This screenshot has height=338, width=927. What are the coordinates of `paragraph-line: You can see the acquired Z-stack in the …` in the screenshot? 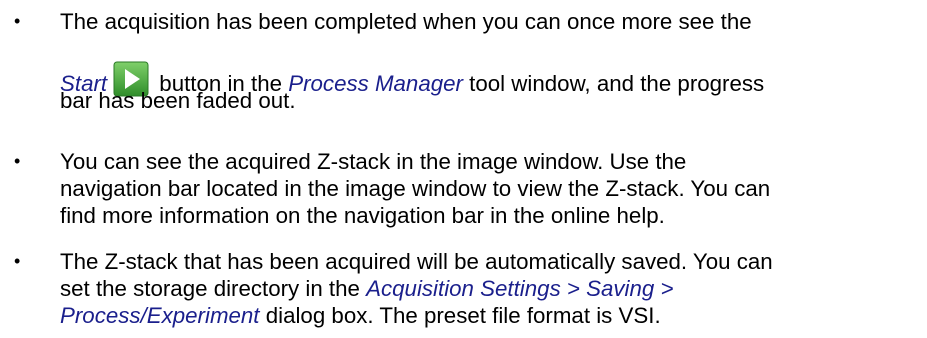 It's located at (373, 161).